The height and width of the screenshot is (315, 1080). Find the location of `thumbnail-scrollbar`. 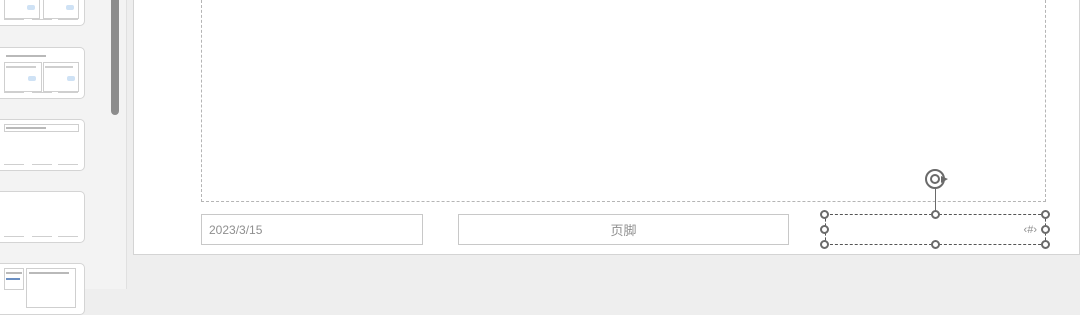

thumbnail-scrollbar is located at coordinates (115, 57).